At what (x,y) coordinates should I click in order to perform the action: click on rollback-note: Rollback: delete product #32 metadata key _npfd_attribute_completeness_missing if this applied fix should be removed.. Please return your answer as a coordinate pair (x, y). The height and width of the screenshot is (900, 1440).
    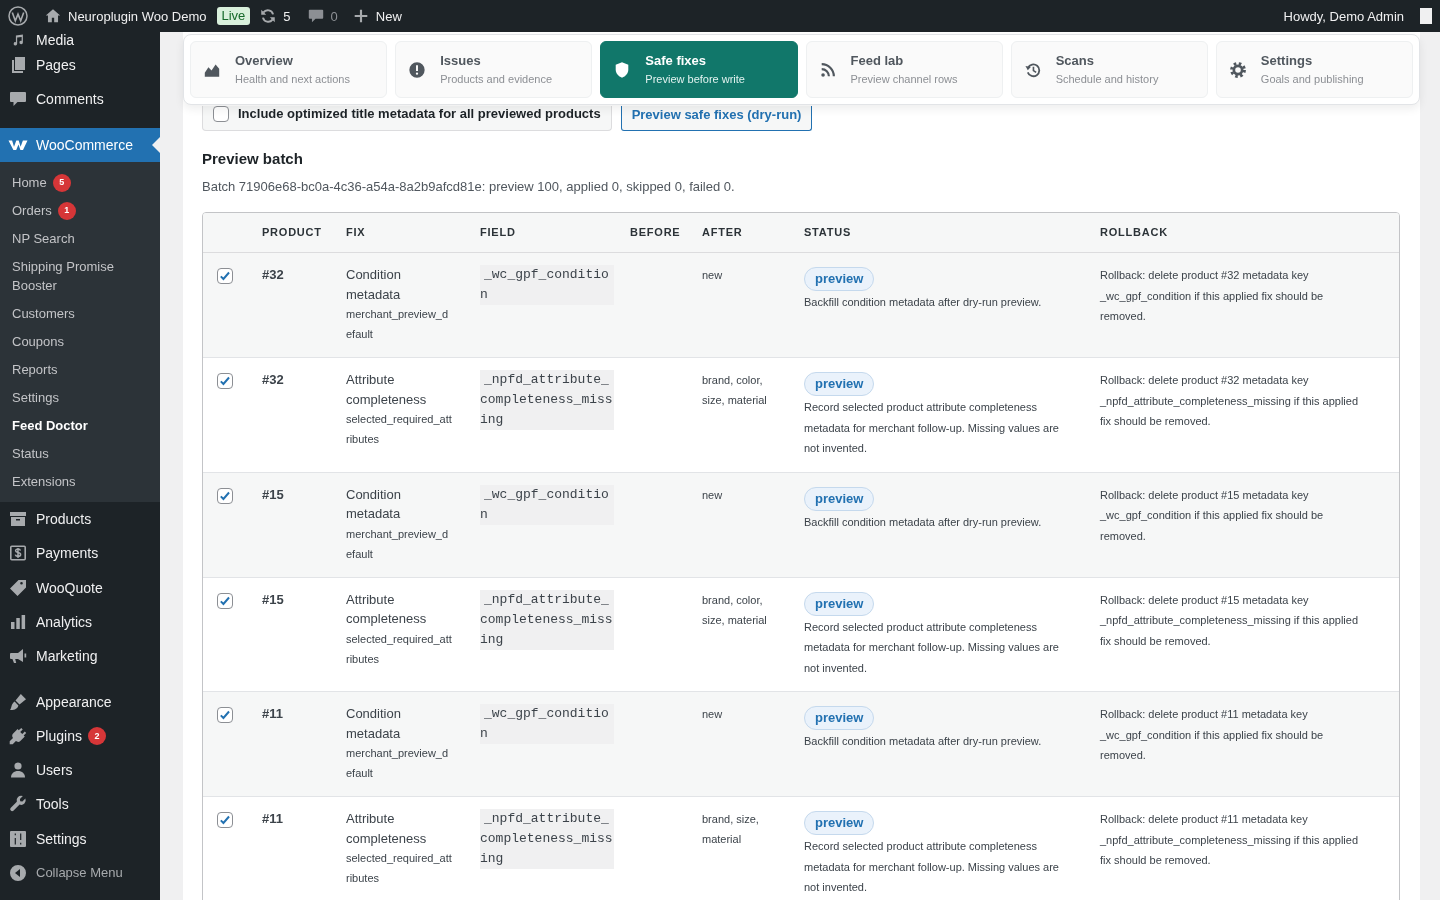
    Looking at the image, I should click on (1230, 401).